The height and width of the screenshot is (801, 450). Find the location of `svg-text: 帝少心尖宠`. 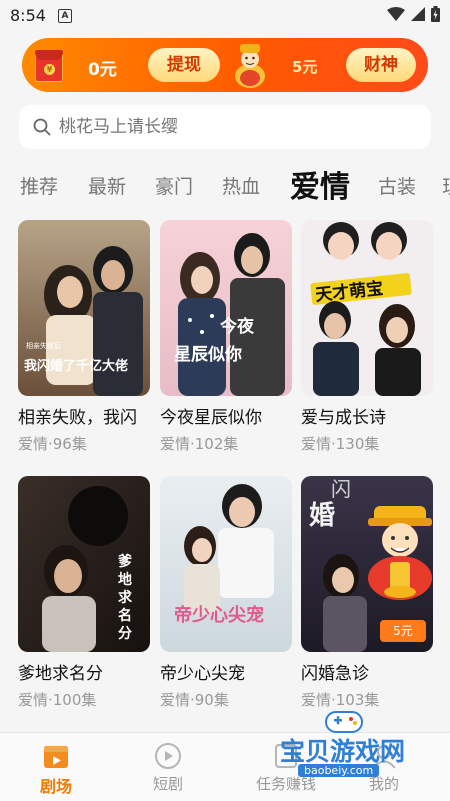

svg-text: 帝少心尖宠 is located at coordinates (219, 615).